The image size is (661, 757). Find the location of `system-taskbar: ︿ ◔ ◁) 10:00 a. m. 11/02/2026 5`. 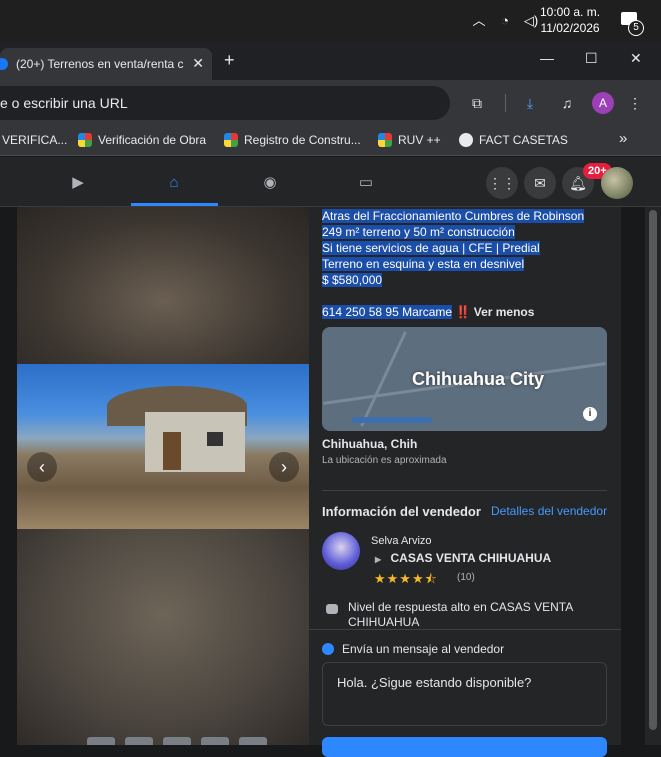

system-taskbar: ︿ ◔ ◁) 10:00 a. m. 11/02/2026 5 is located at coordinates (330, 21).